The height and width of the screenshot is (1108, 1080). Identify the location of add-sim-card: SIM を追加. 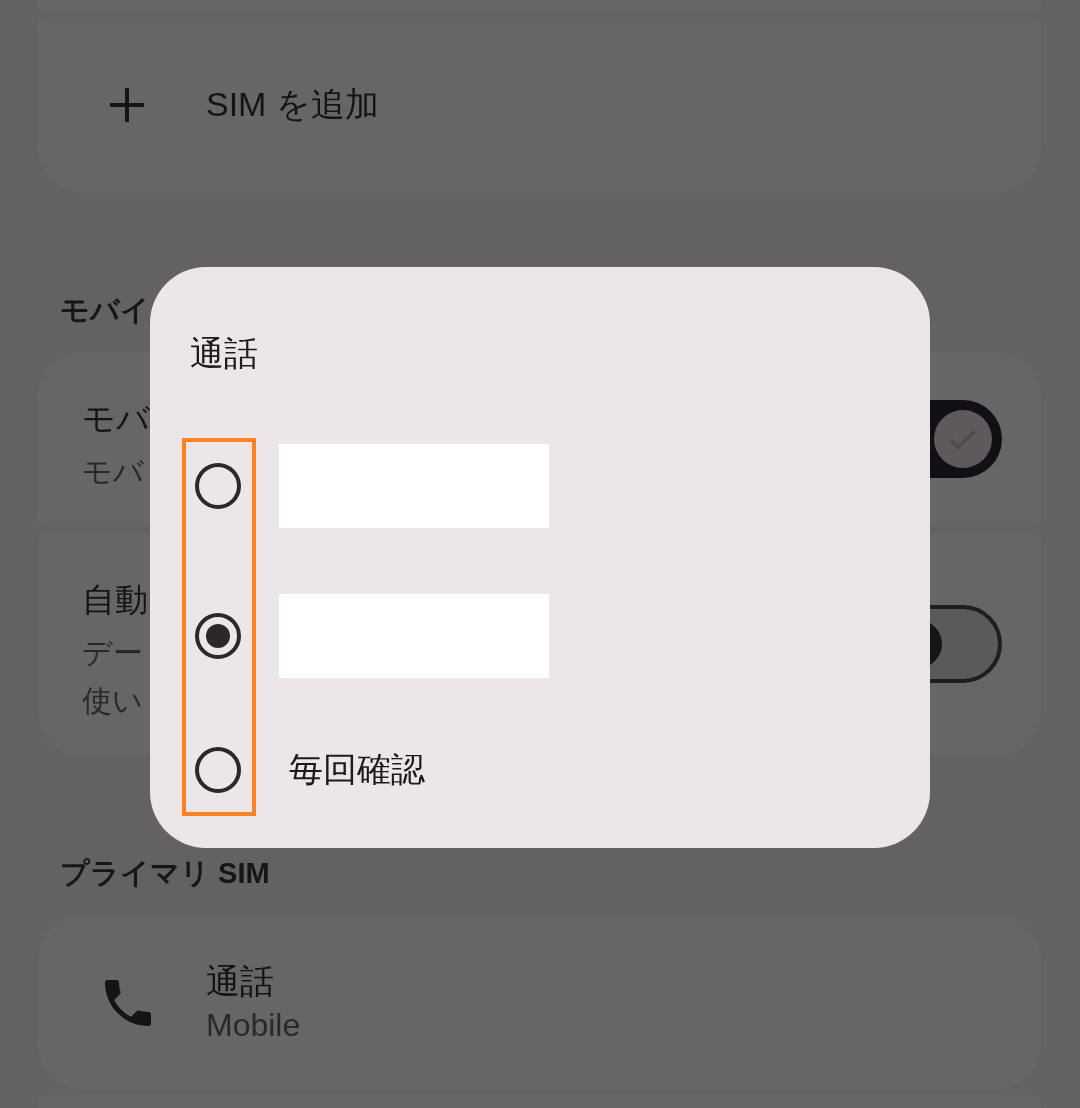
(539, 105).